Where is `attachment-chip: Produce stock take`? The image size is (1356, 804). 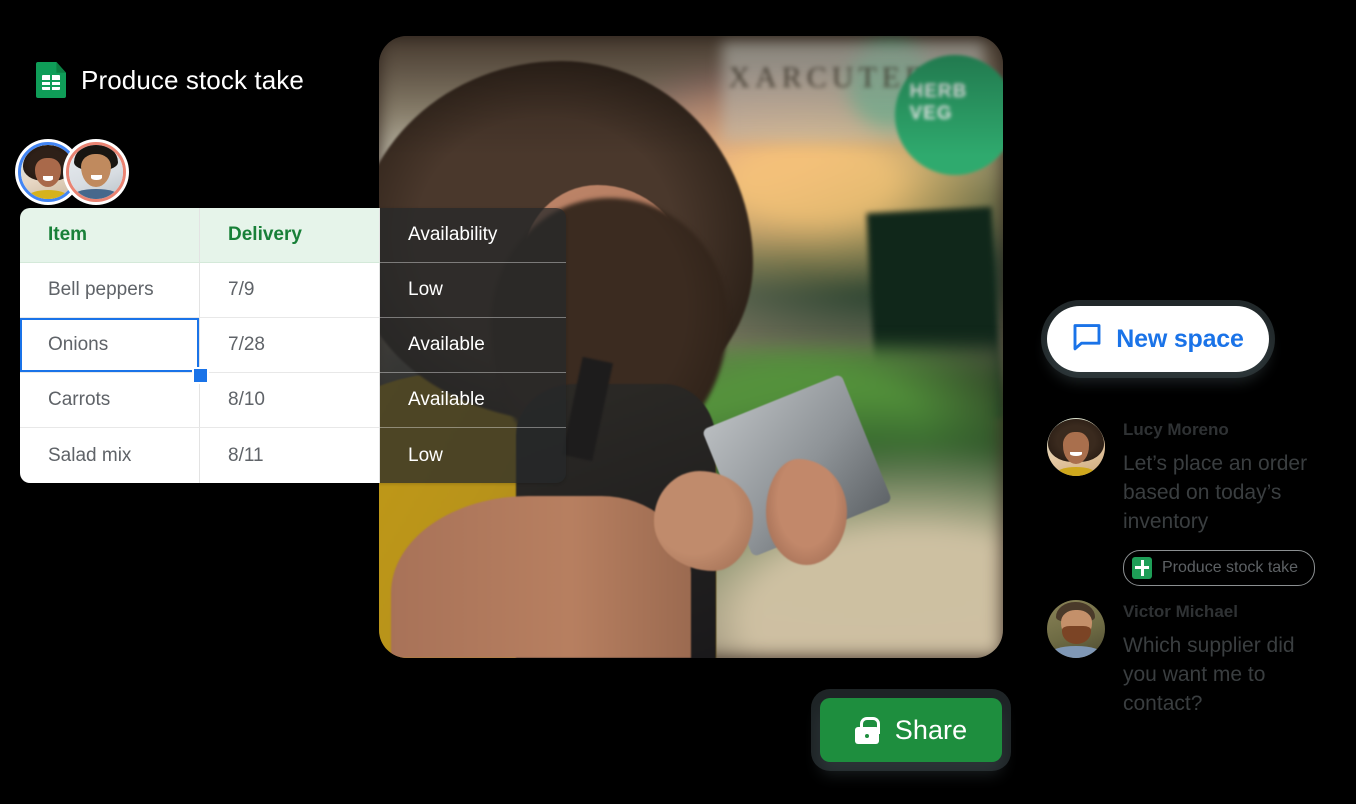
attachment-chip: Produce stock take is located at coordinates (1219, 568).